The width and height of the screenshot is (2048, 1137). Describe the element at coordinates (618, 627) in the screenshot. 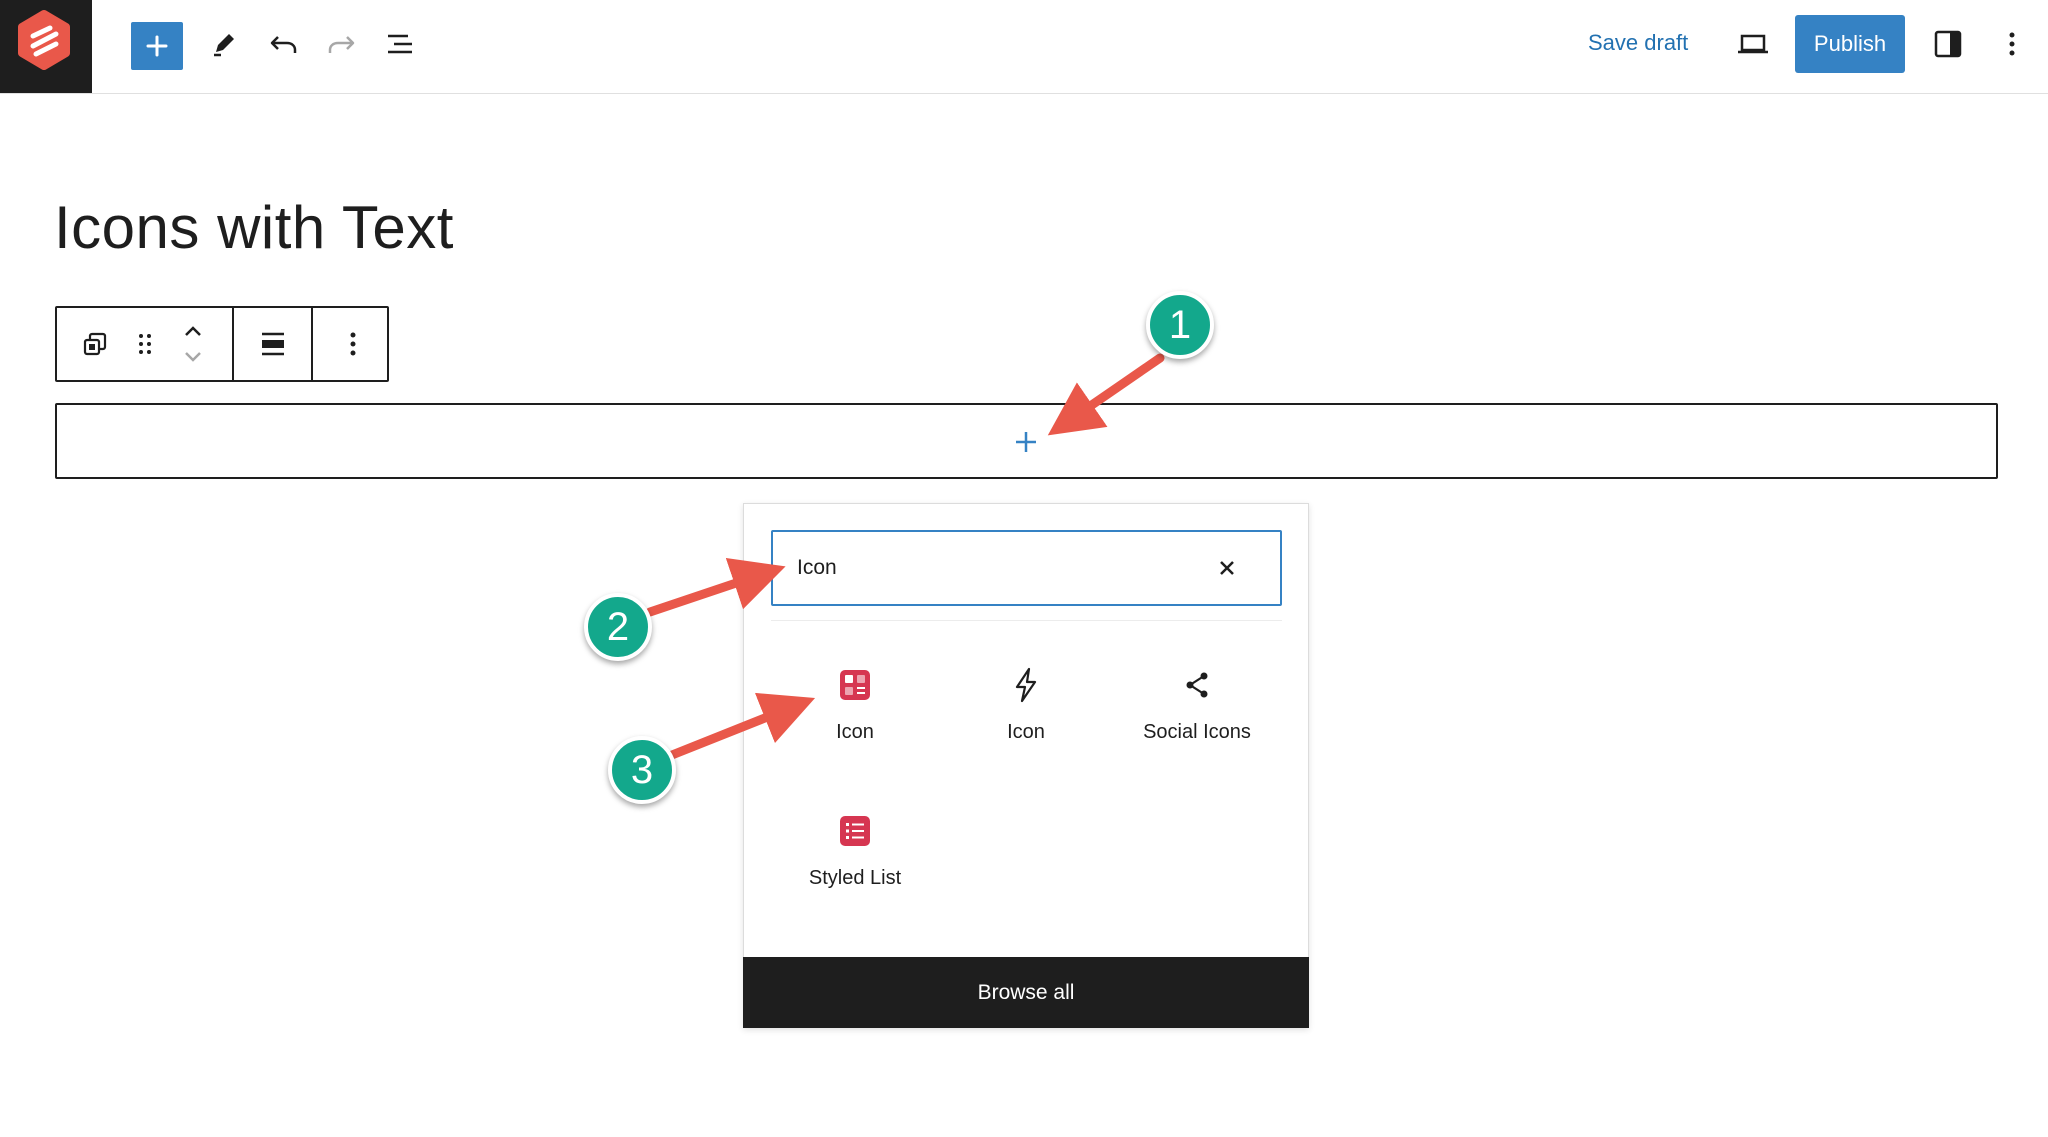

I see `annotation-badge-2: 2` at that location.